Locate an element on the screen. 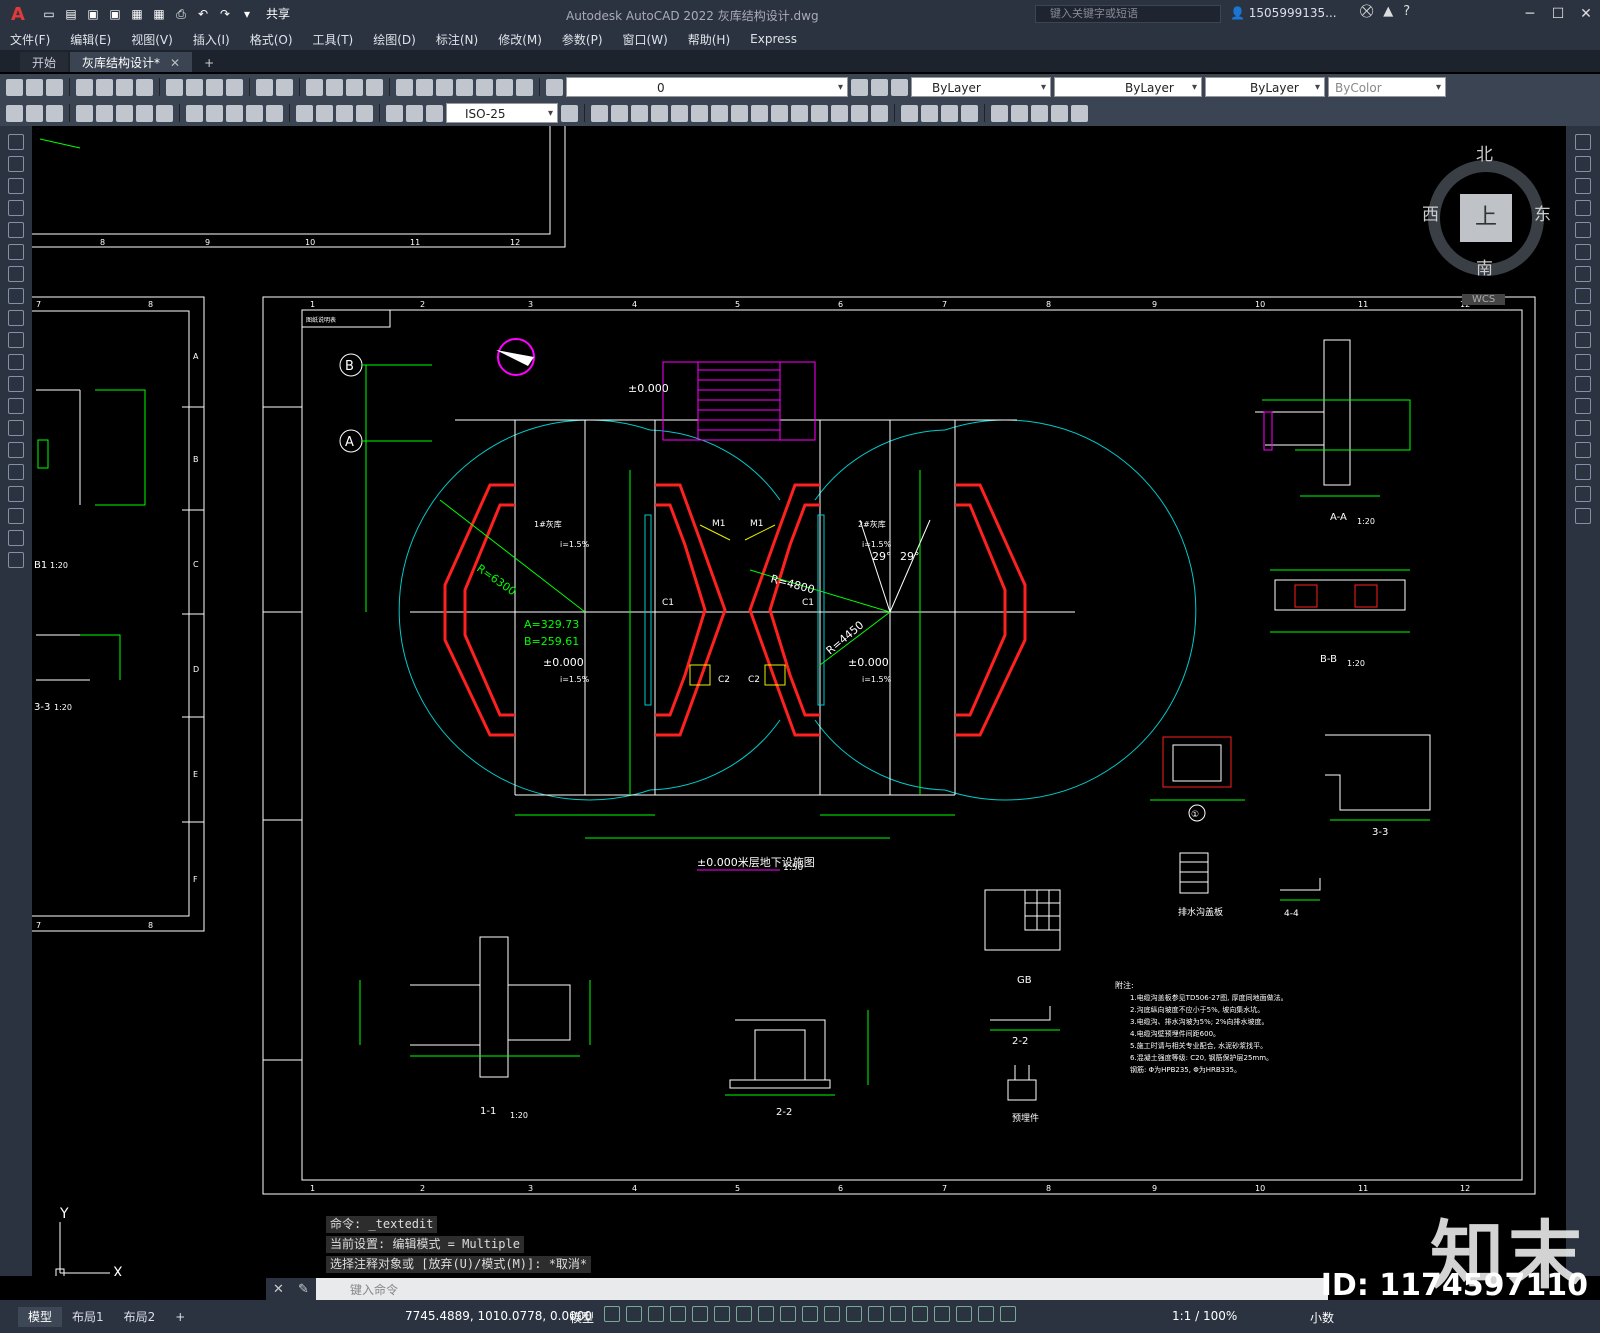 The height and width of the screenshot is (1333, 1600). annotation-scale-icon is located at coordinates (1008, 1314).